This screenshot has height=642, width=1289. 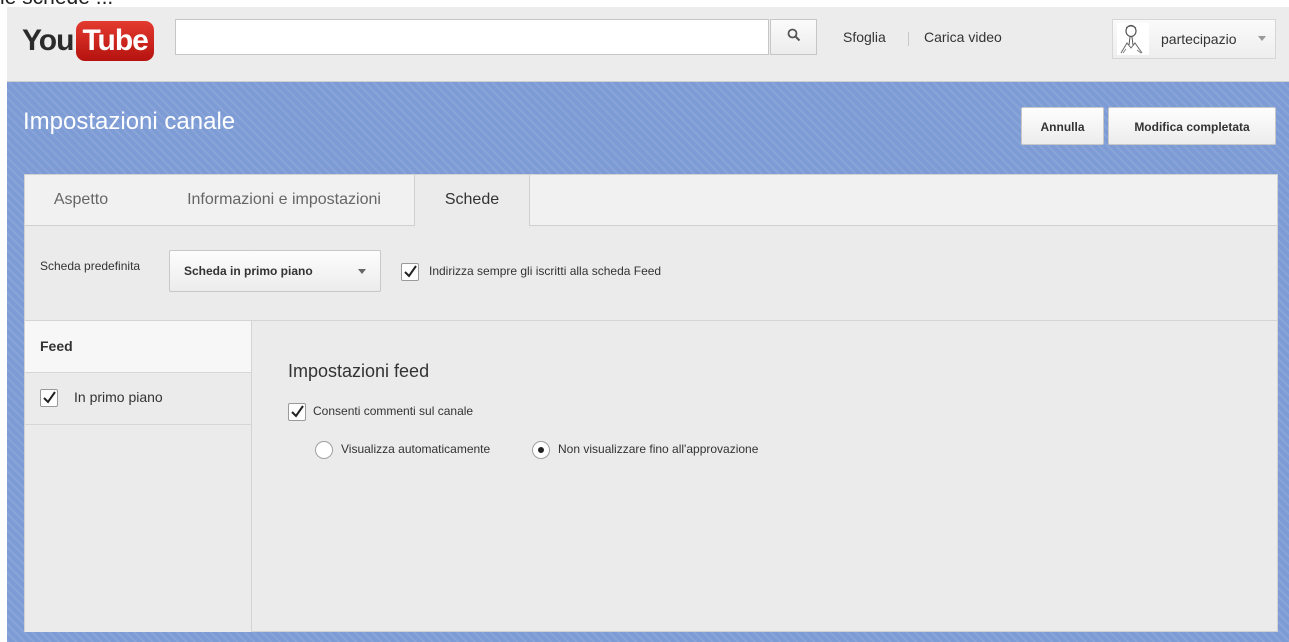 What do you see at coordinates (56, 346) in the screenshot?
I see `sidebar-item-label: Feed` at bounding box center [56, 346].